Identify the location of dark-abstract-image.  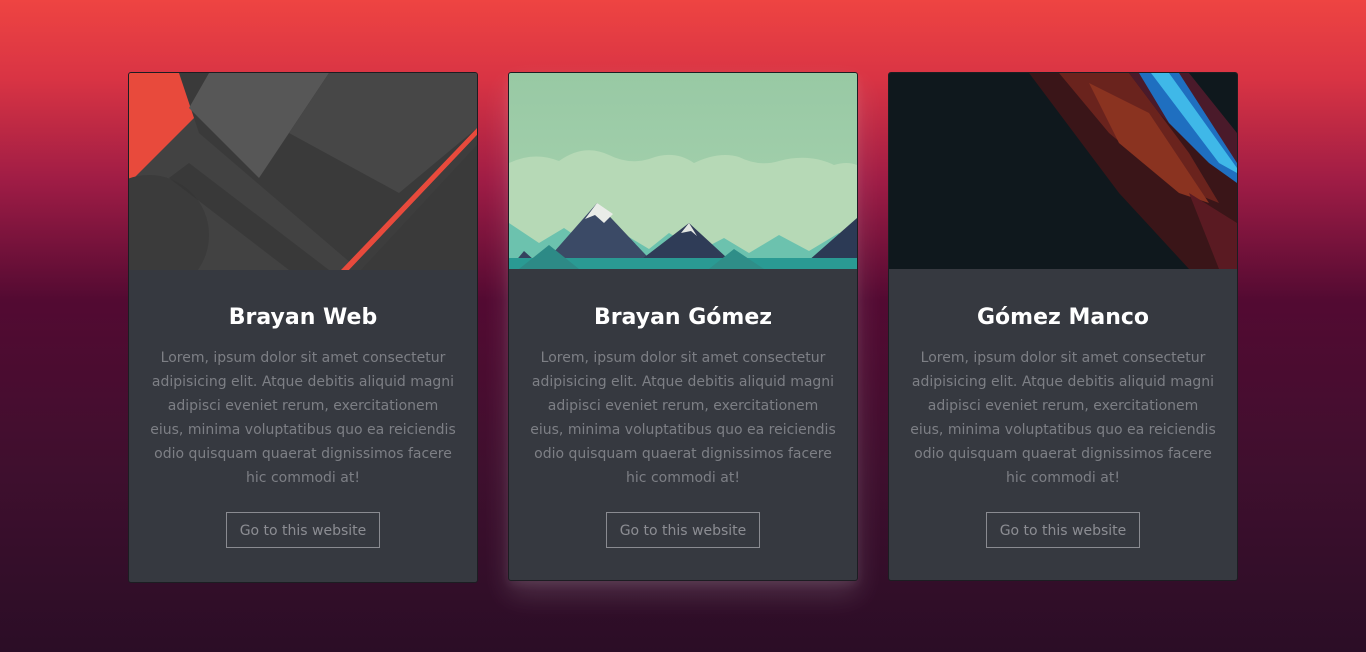
(1063, 171).